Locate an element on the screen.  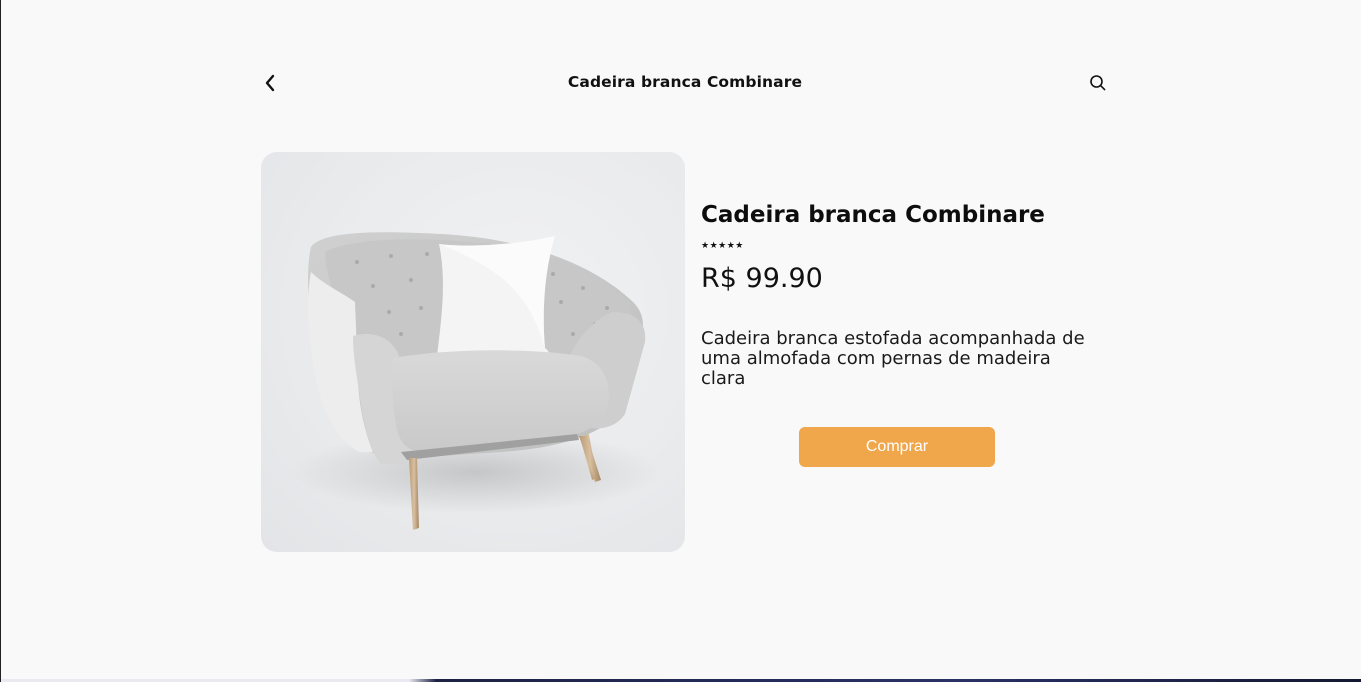
search-icon is located at coordinates (1098, 83).